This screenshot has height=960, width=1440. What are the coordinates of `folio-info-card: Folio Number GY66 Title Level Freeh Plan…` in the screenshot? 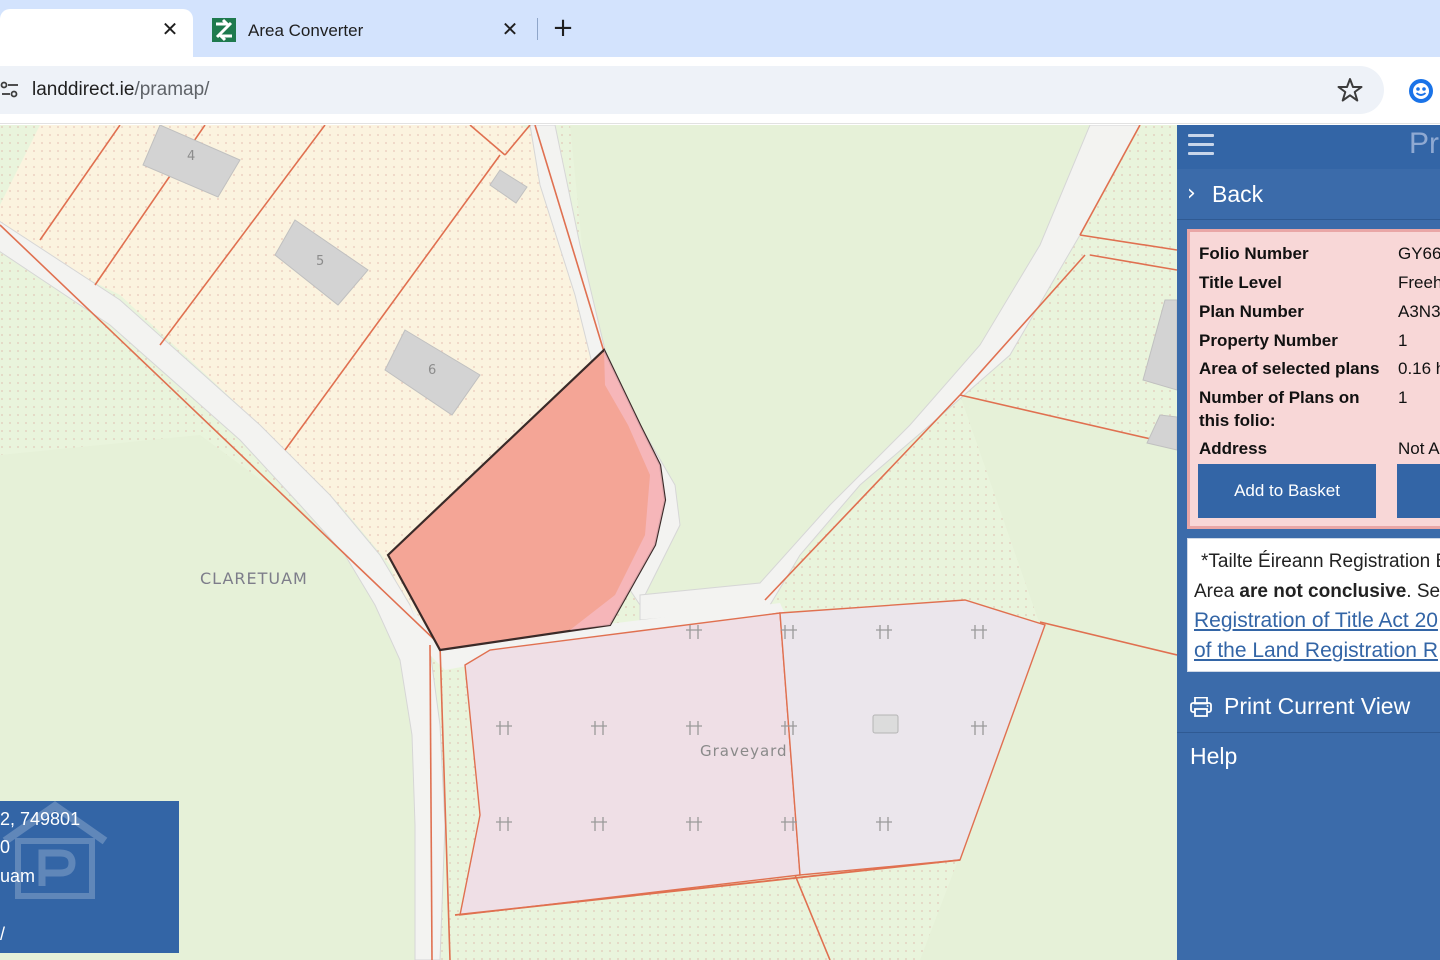 It's located at (1313, 379).